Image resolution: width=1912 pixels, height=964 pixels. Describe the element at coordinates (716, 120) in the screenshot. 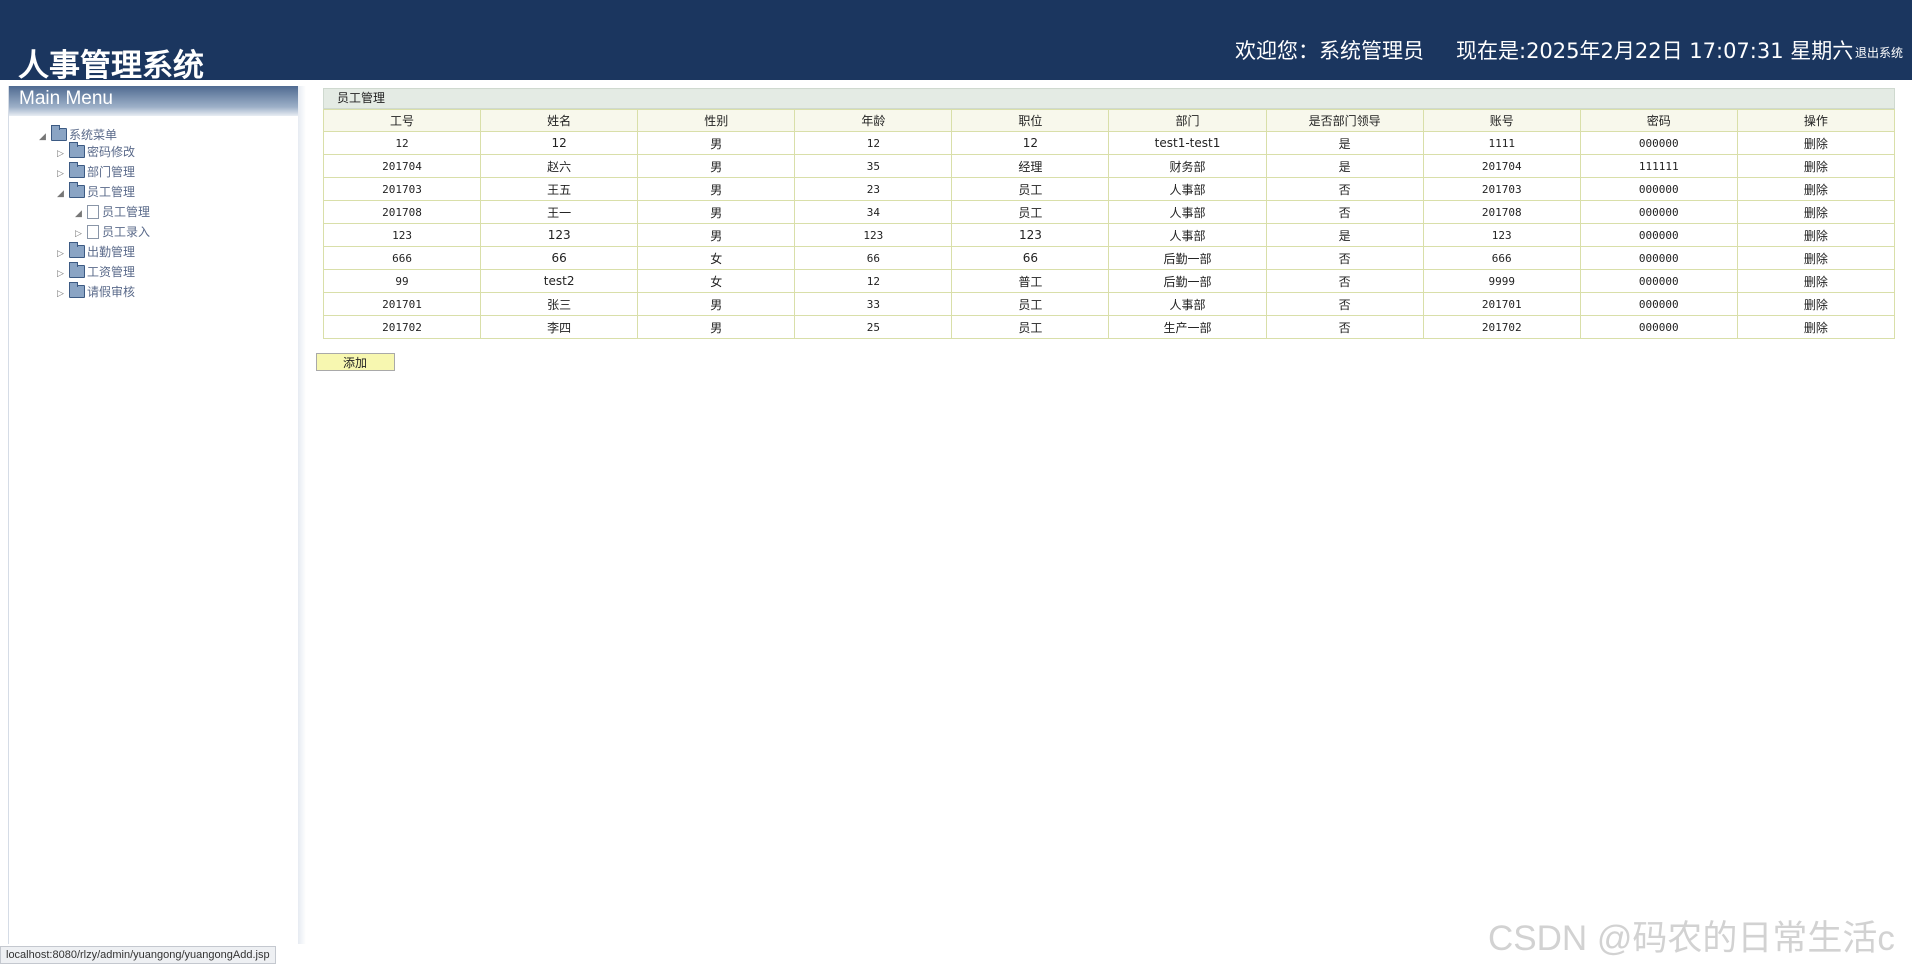

I see `column-header: 性别` at that location.